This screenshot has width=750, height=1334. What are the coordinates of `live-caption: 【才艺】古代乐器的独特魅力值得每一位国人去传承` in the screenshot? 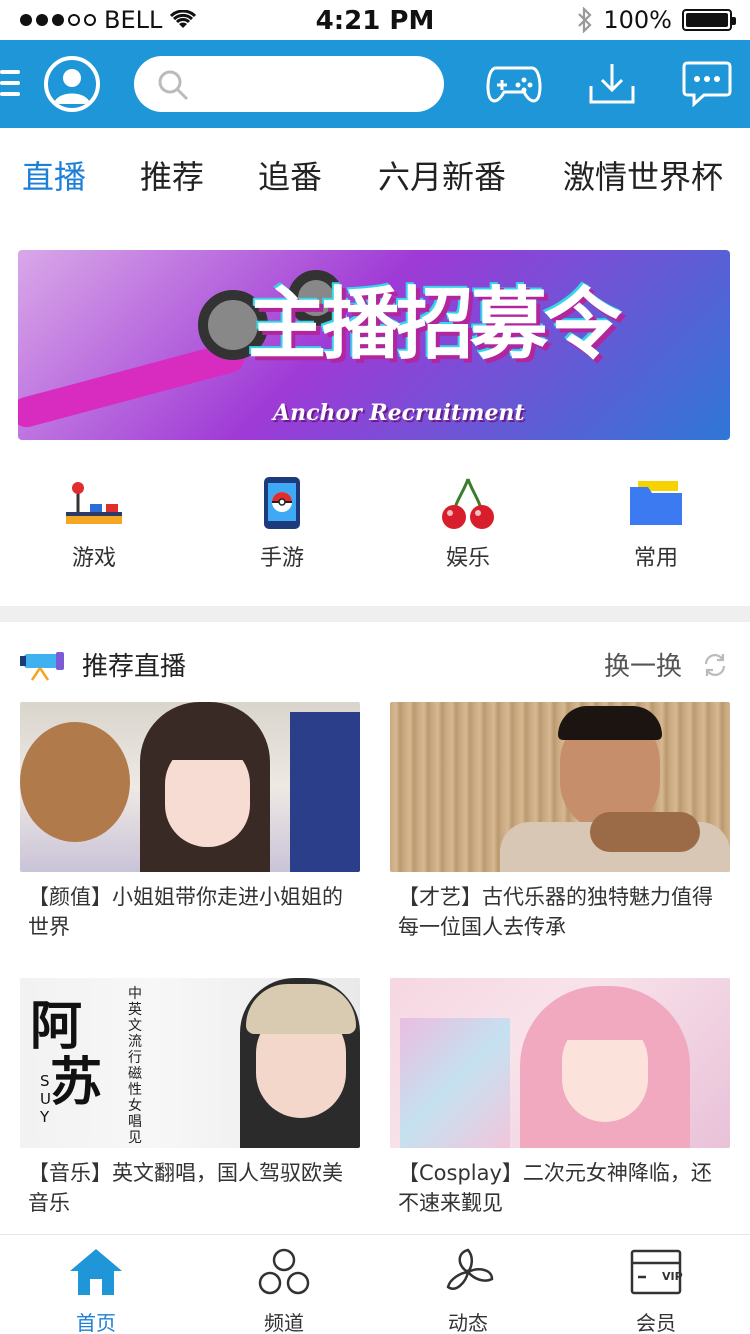 It's located at (555, 912).